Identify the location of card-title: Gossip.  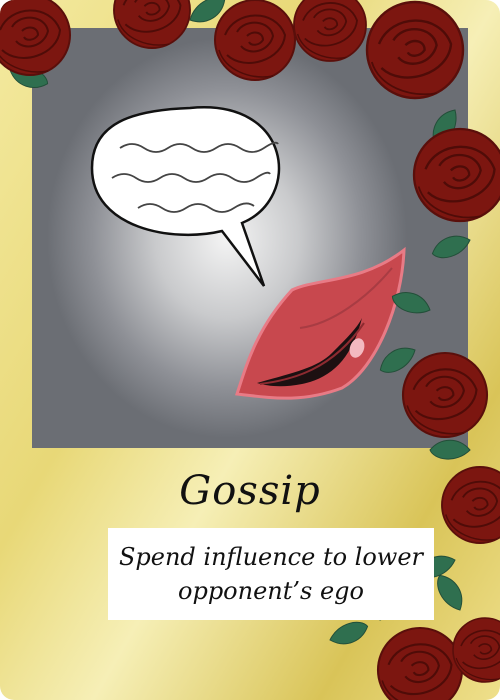
(250, 491).